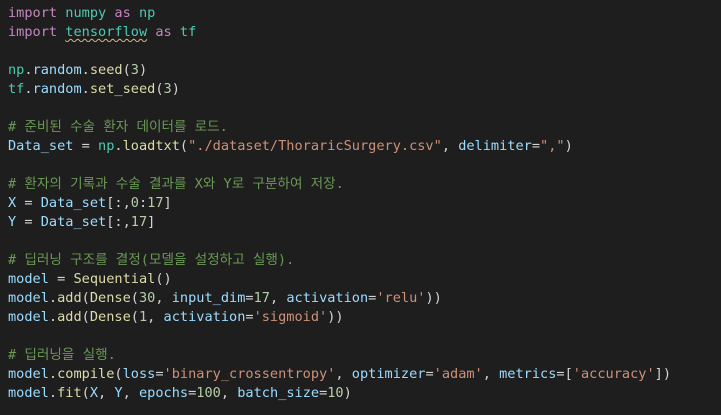 This screenshot has height=415, width=721. What do you see at coordinates (364, 260) in the screenshot?
I see `code-line: # 딥러닝 구조를 결정(모델을 설정하고 실행).` at bounding box center [364, 260].